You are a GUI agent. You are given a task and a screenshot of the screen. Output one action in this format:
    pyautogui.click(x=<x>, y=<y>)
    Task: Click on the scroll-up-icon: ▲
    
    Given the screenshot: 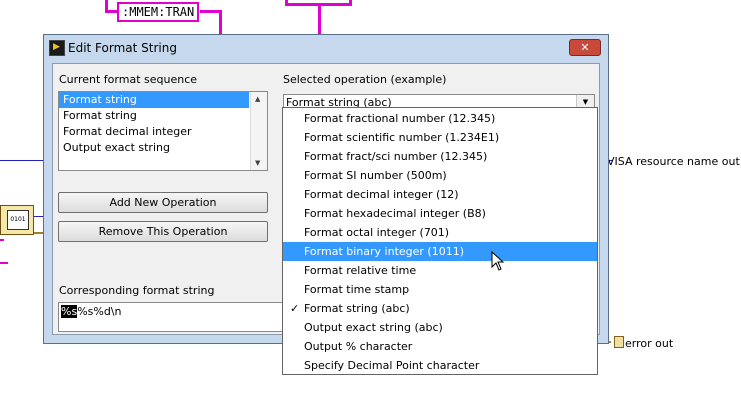 What is the action you would take?
    pyautogui.click(x=257, y=99)
    